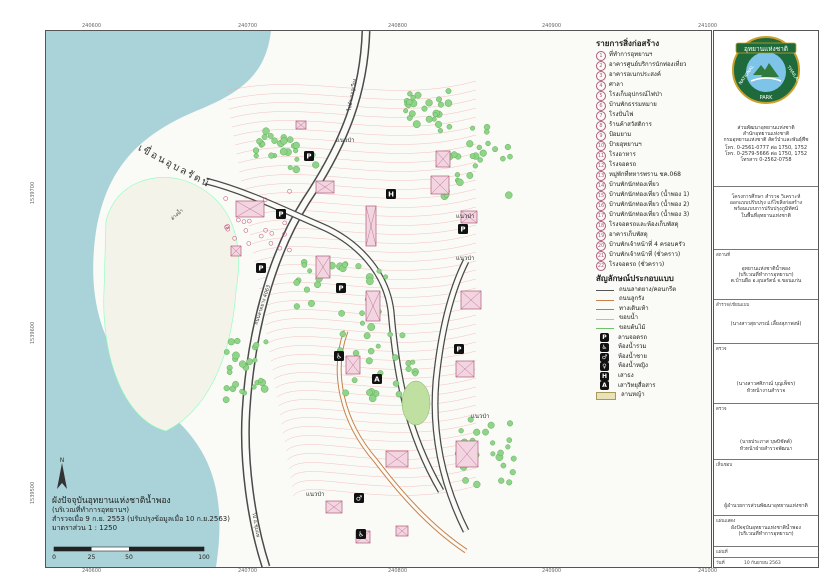 The width and height of the screenshot is (828, 585). I want to click on grid-tick-left: 1539600, so click(33, 333).